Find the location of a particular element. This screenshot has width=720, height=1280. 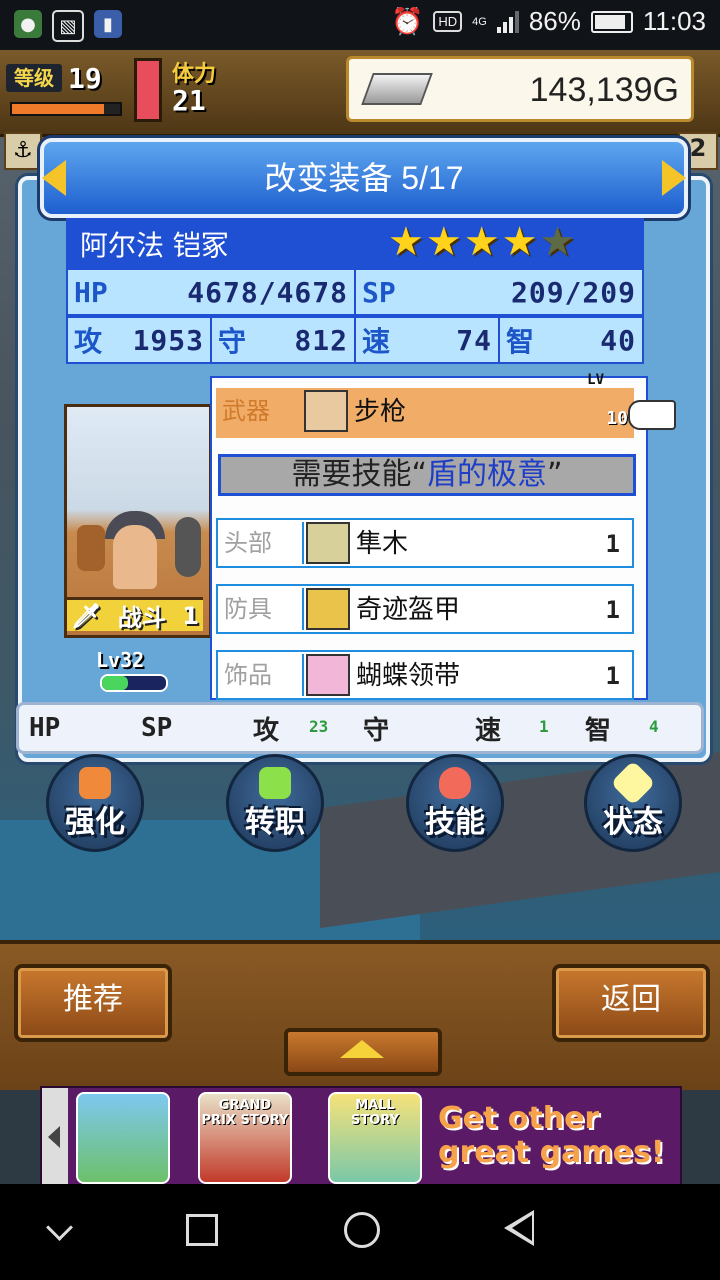

atk-value: 1953 is located at coordinates (168, 340).